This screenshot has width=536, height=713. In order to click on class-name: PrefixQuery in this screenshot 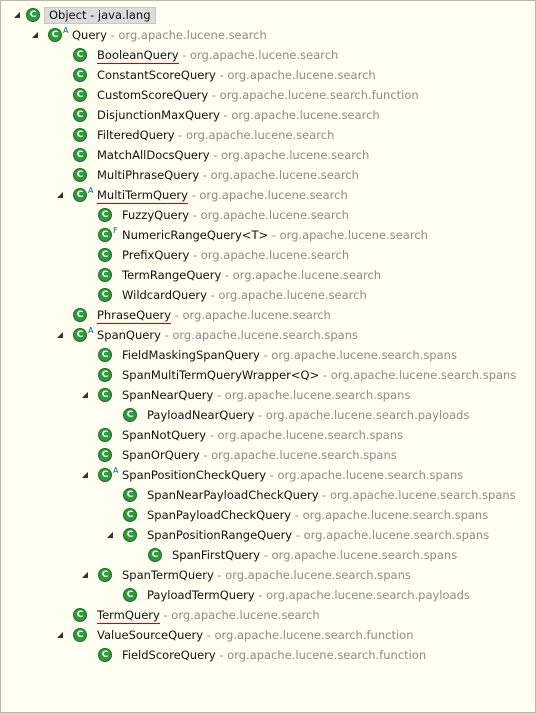, I will do `click(156, 255)`.